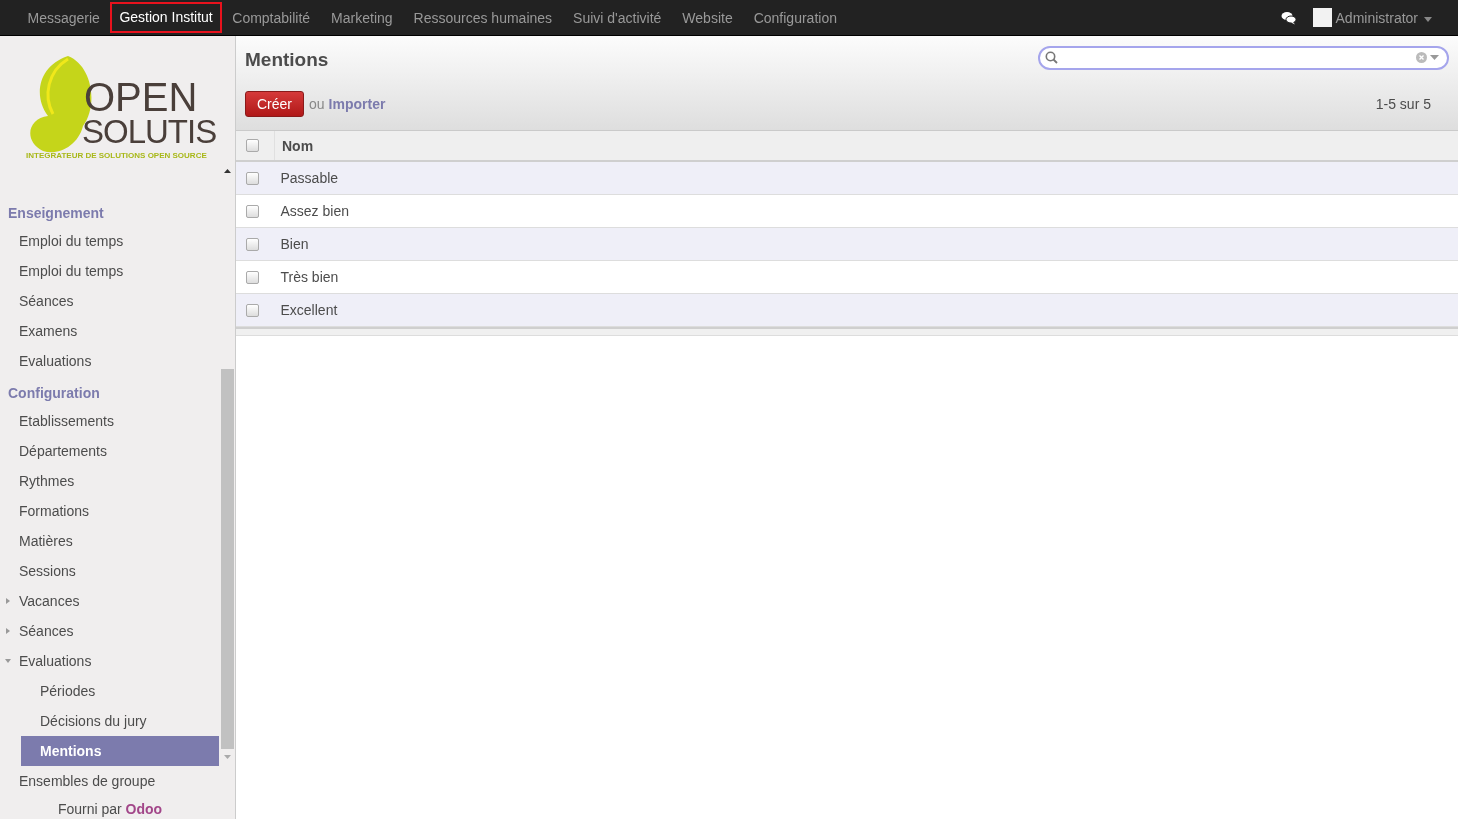  I want to click on view-title: Mentions, so click(287, 60).